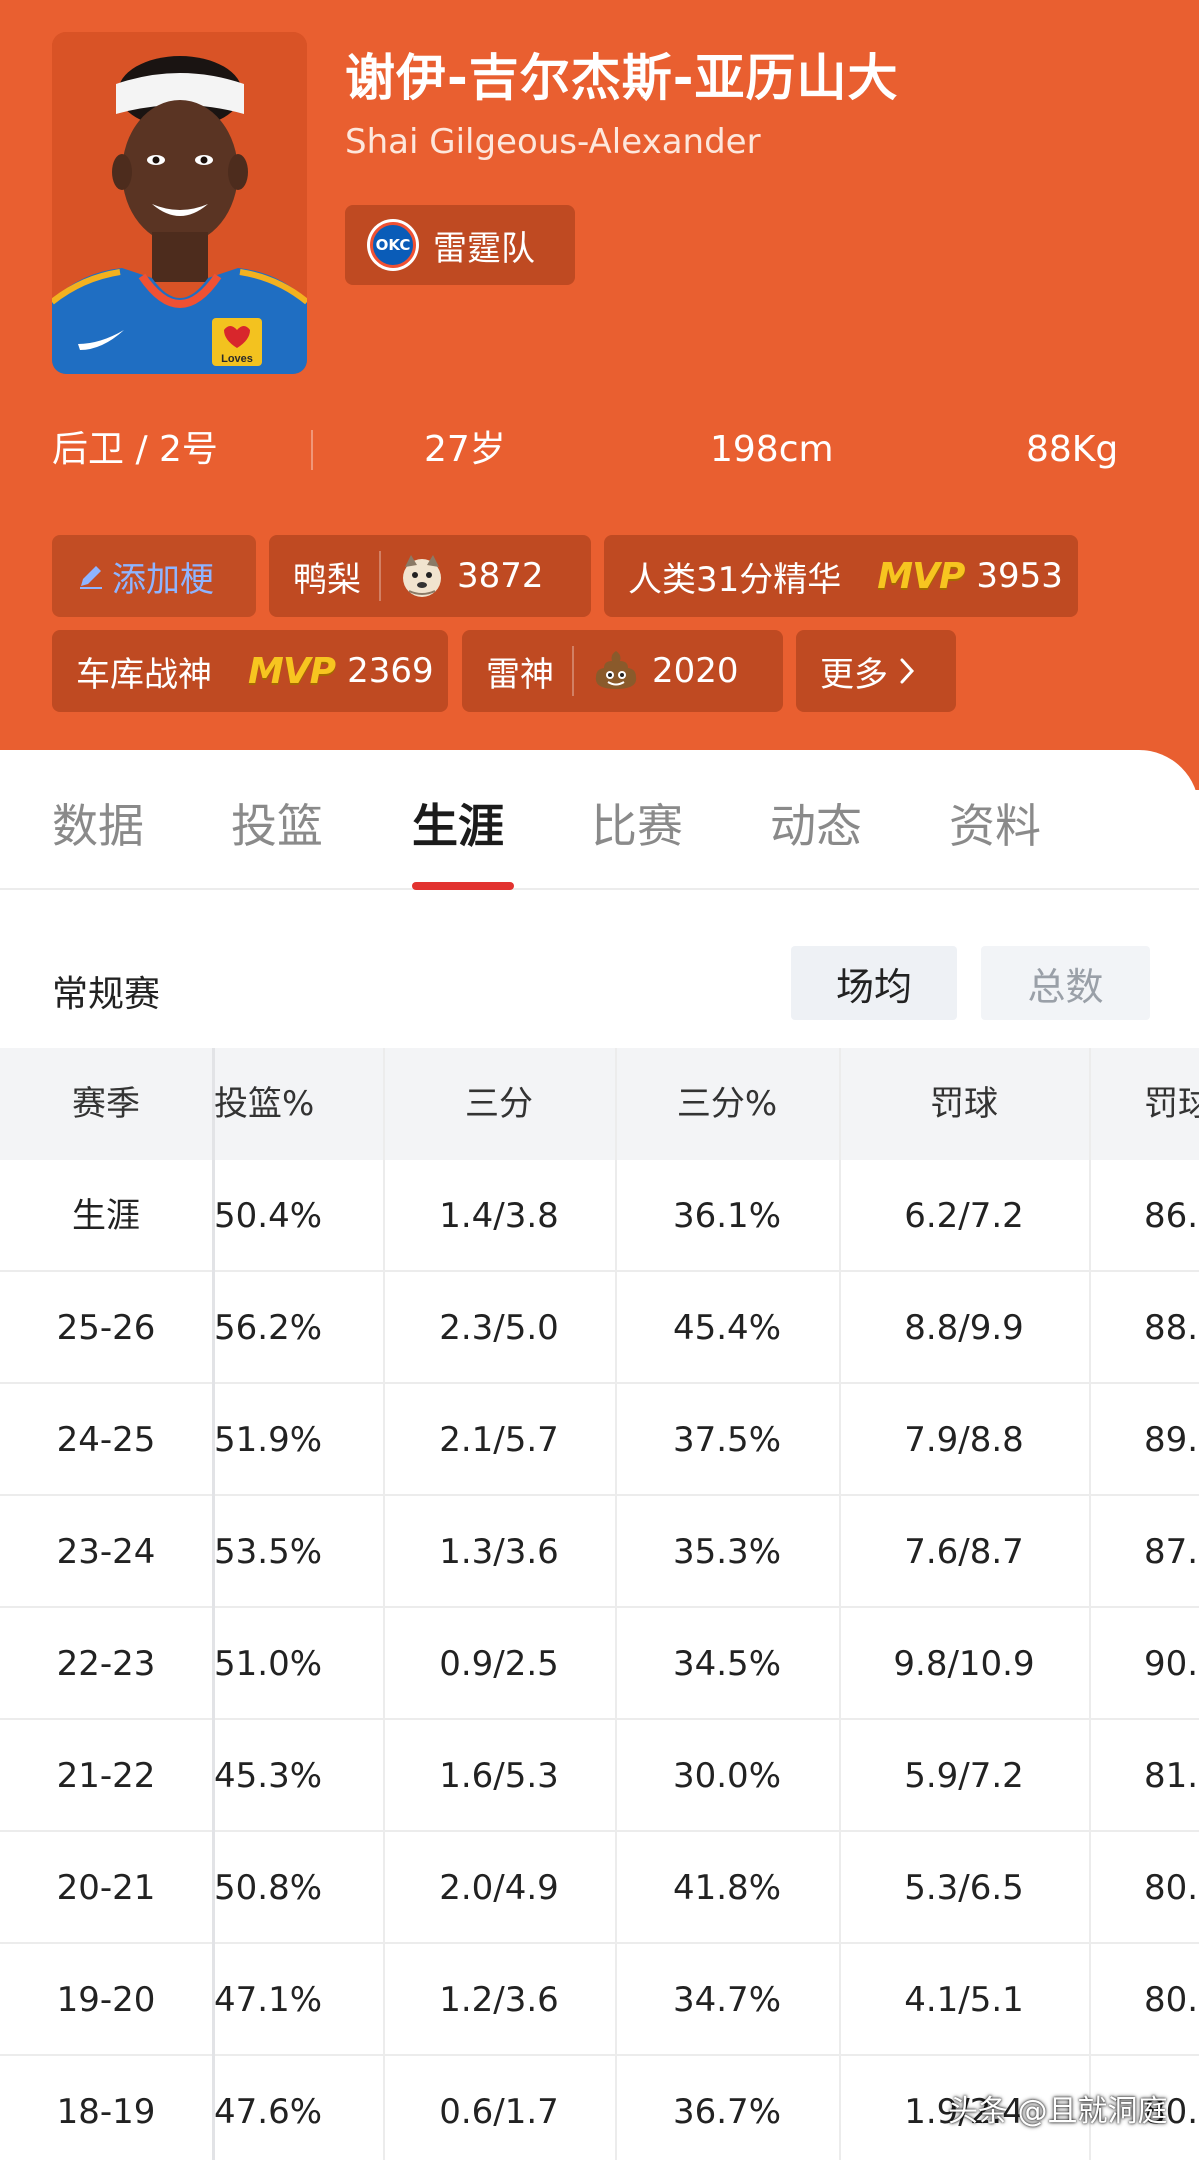 The image size is (1199, 2160). Describe the element at coordinates (1171, 1216) in the screenshot. I see `cell-ft-pct: 86.` at that location.